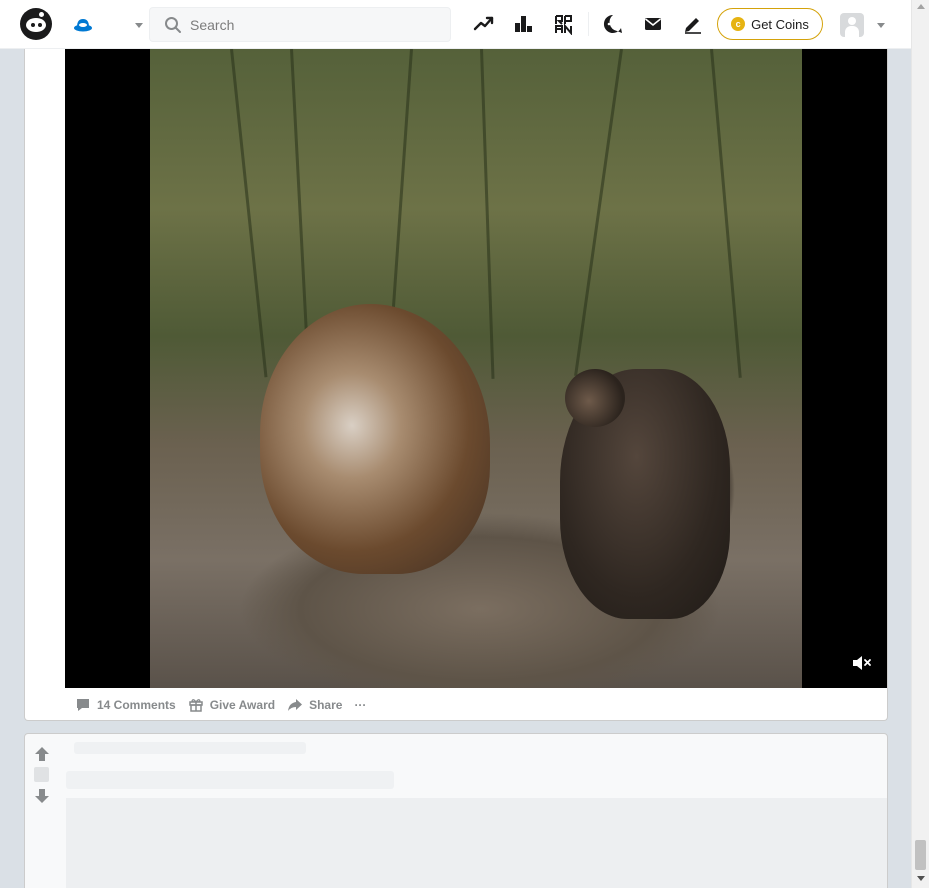 The height and width of the screenshot is (888, 929). I want to click on all-icon, so click(524, 24).